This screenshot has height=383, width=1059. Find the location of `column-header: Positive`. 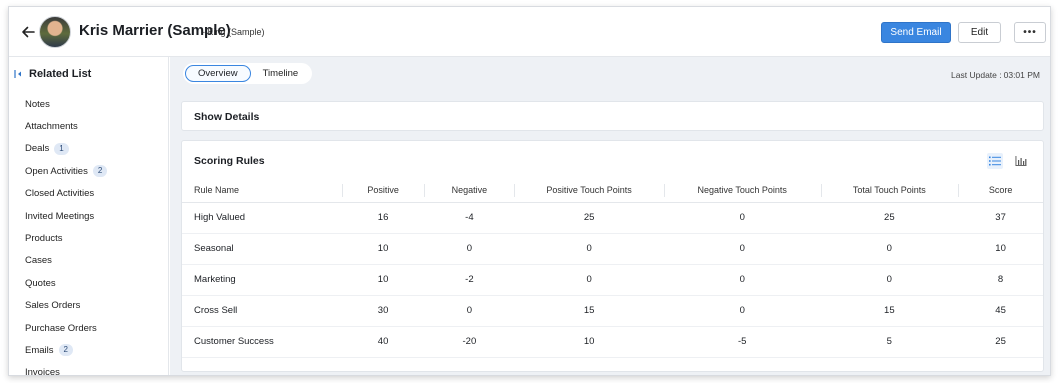

column-header: Positive is located at coordinates (383, 191).